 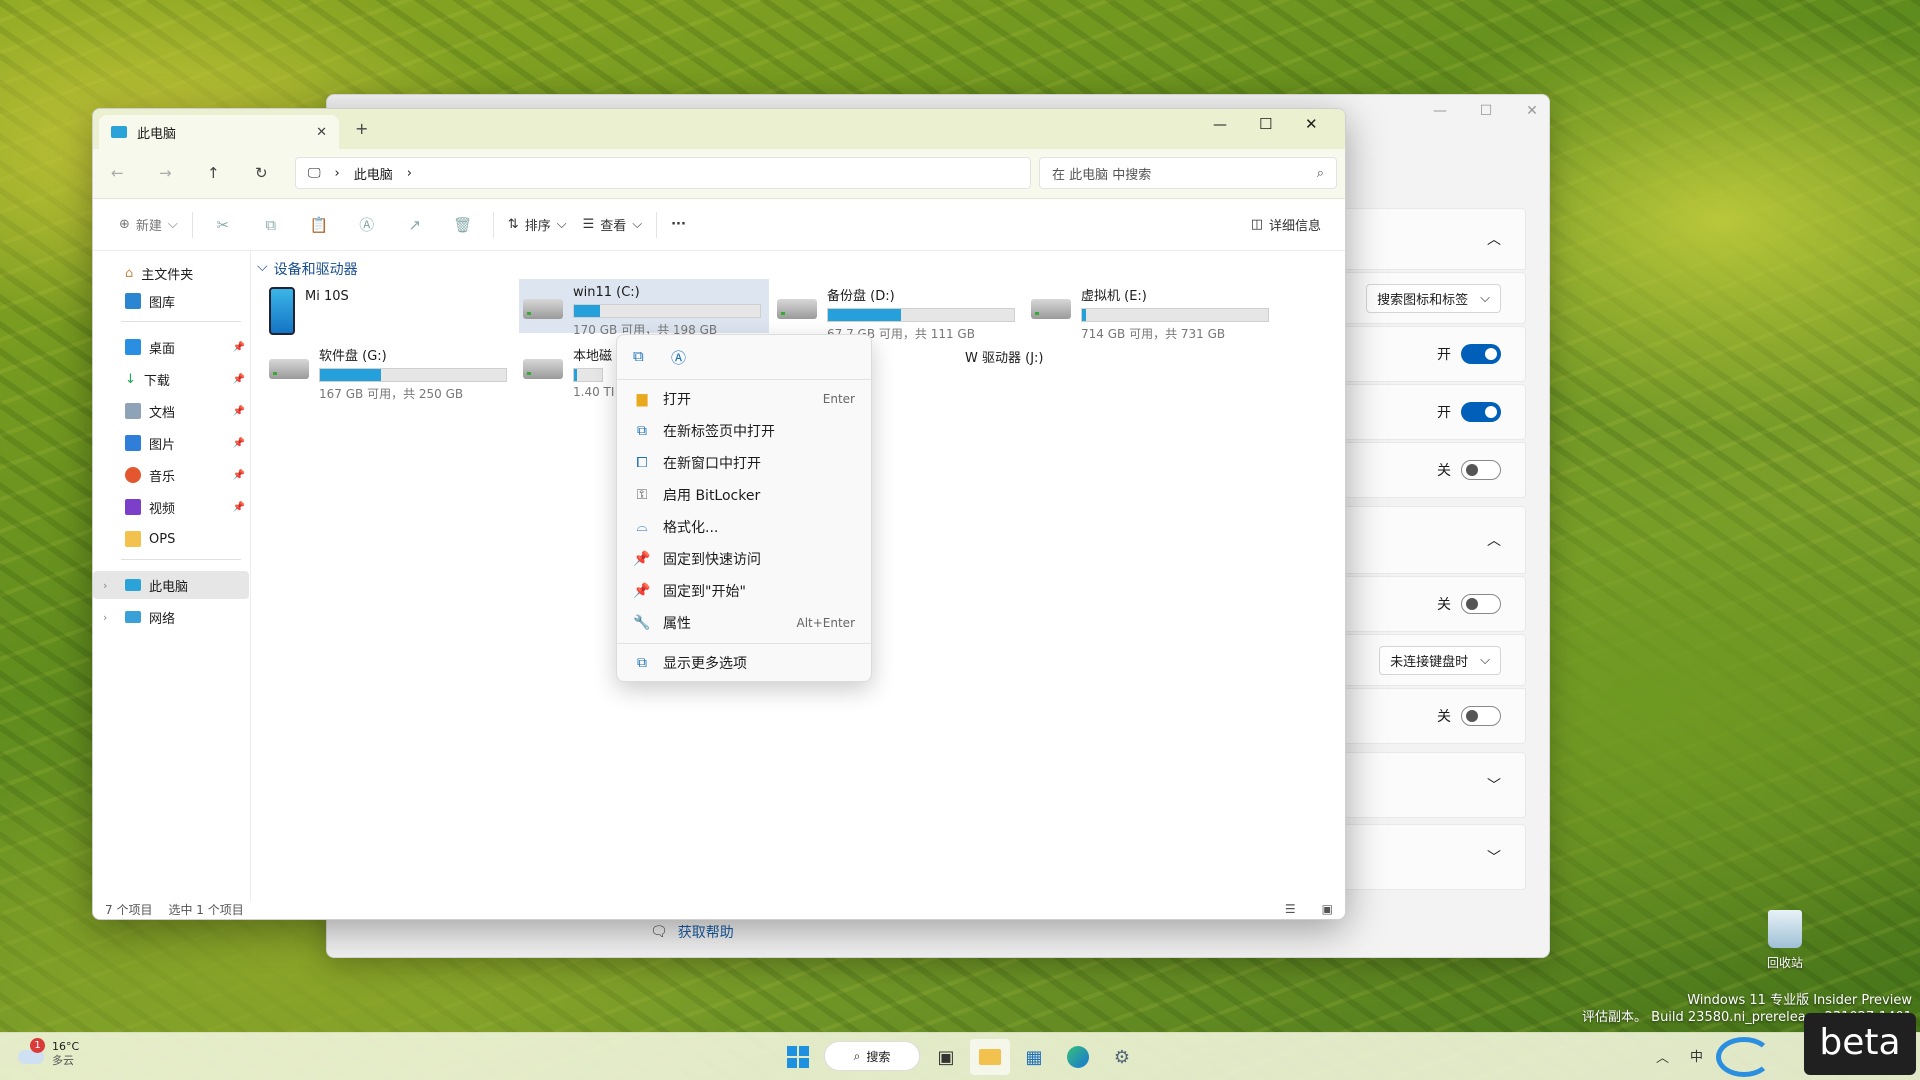 What do you see at coordinates (1320, 173) in the screenshot?
I see `search-icon: ⌕` at bounding box center [1320, 173].